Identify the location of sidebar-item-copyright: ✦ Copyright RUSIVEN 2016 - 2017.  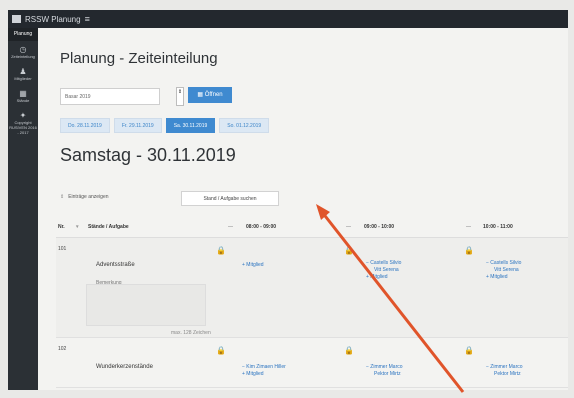
(23, 123).